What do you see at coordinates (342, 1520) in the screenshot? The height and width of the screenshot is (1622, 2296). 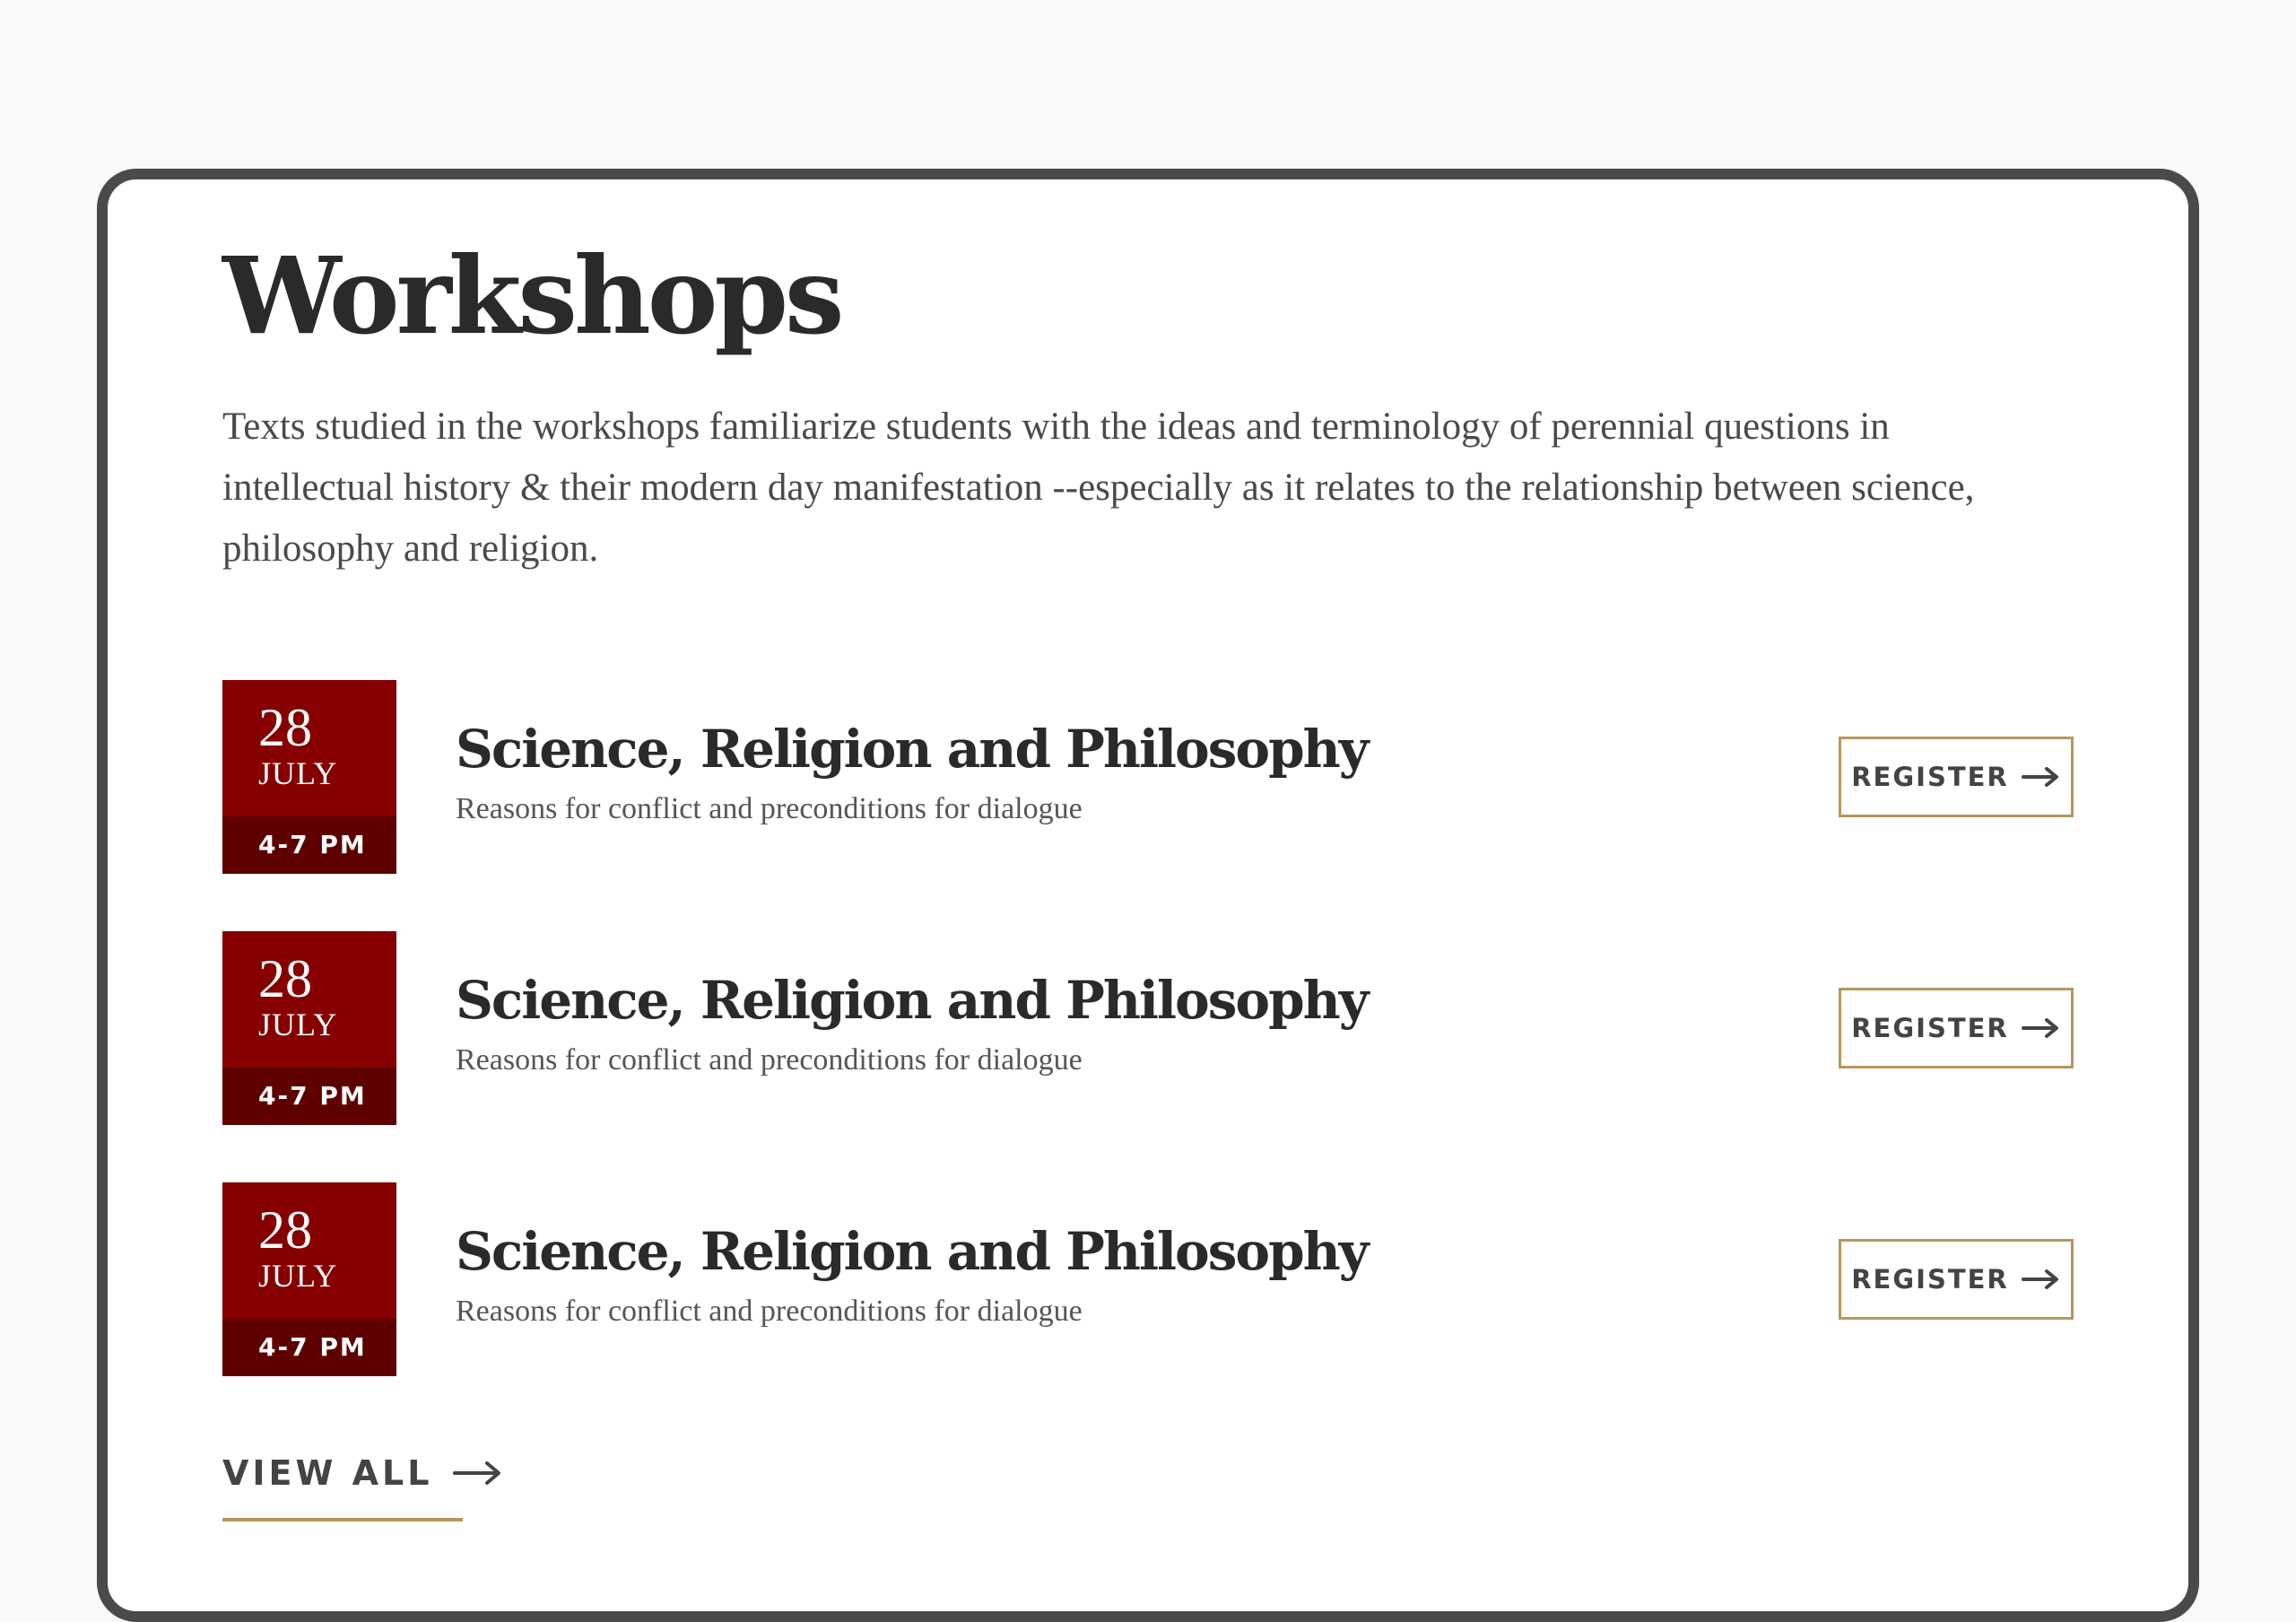 I see `view-all-underline` at bounding box center [342, 1520].